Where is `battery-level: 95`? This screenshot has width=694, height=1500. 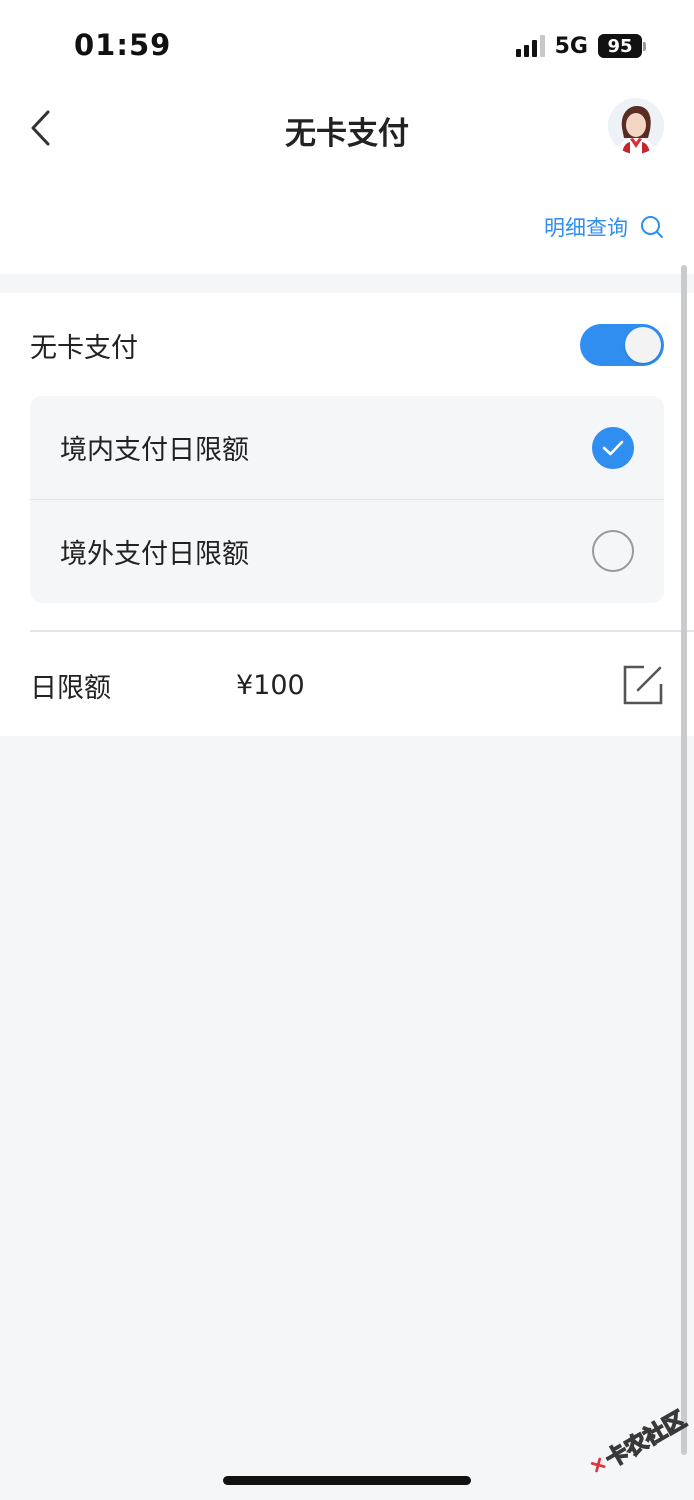
battery-level: 95 is located at coordinates (620, 46).